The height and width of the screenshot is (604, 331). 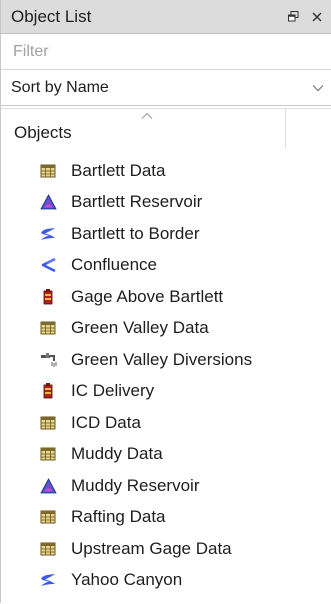 I want to click on list-item-label: IC Delivery, so click(x=113, y=391).